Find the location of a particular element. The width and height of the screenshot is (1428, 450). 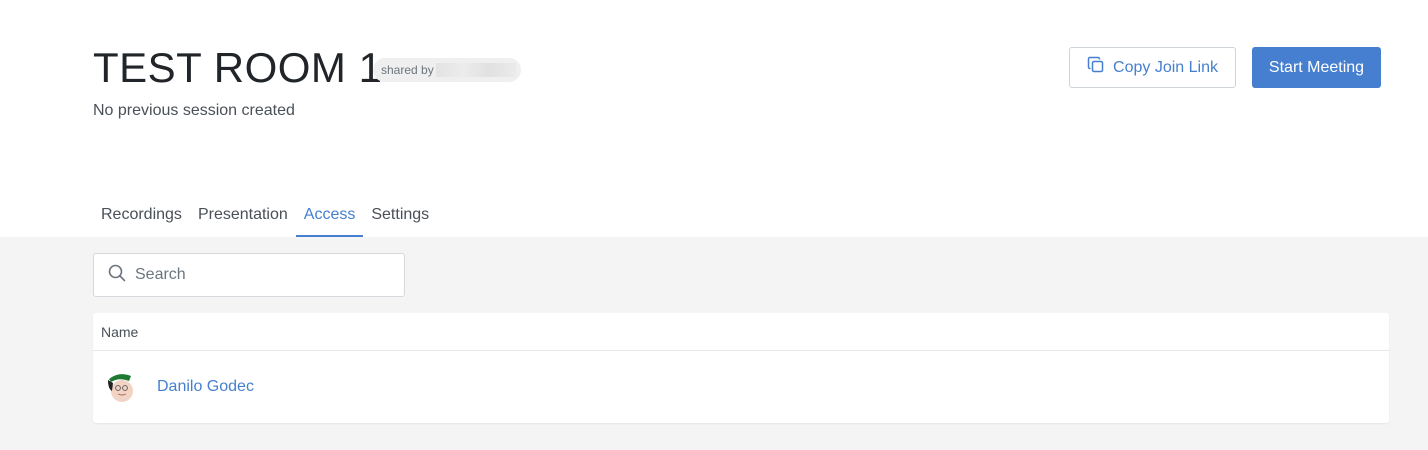

tab-access: Access is located at coordinates (329, 217).